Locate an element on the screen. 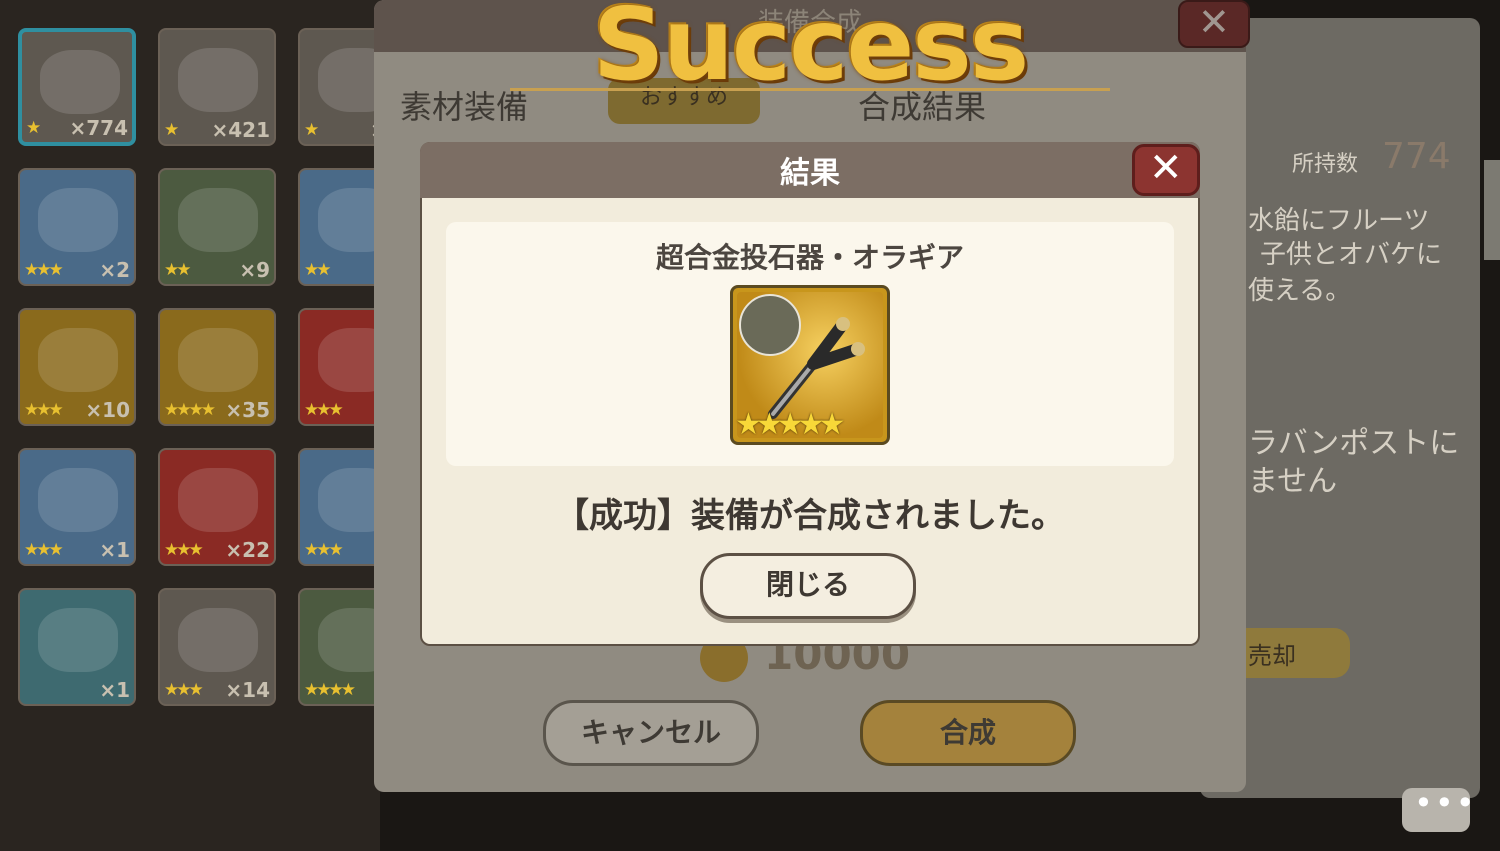 The width and height of the screenshot is (1500, 851). inventory-slot: ★★★★ ×35 is located at coordinates (217, 367).